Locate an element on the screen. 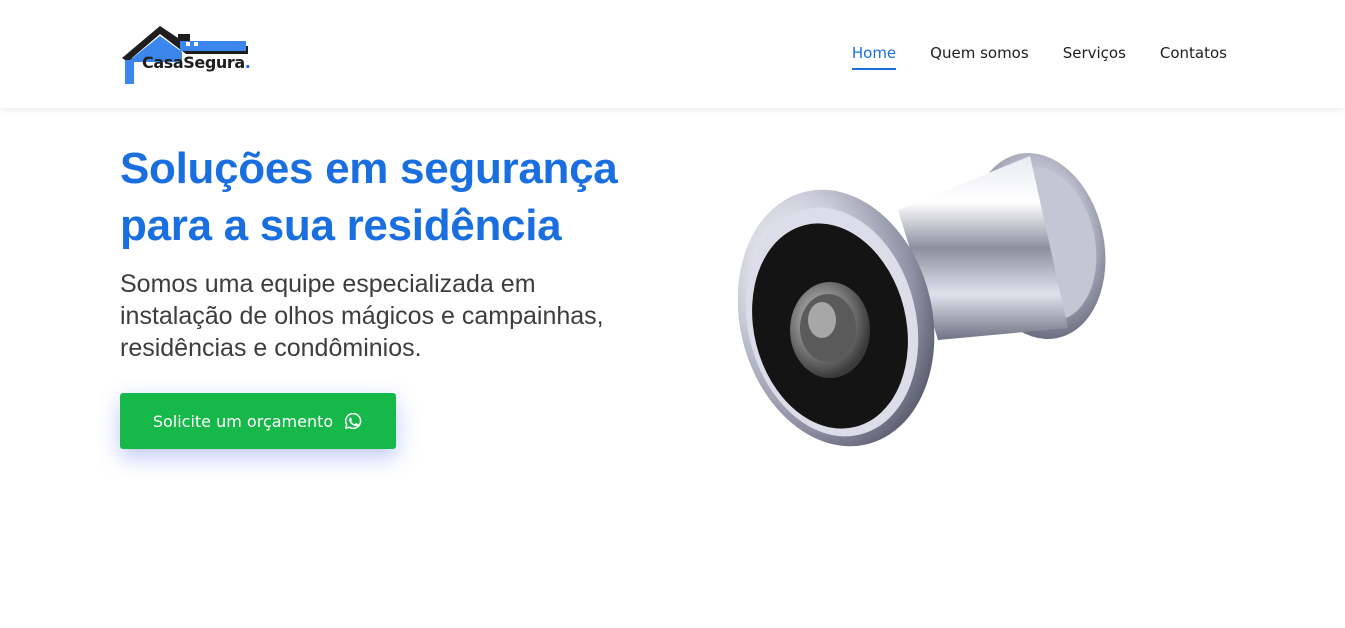 The height and width of the screenshot is (628, 1345). request-quote-label: Solicite um orçamento is located at coordinates (243, 421).